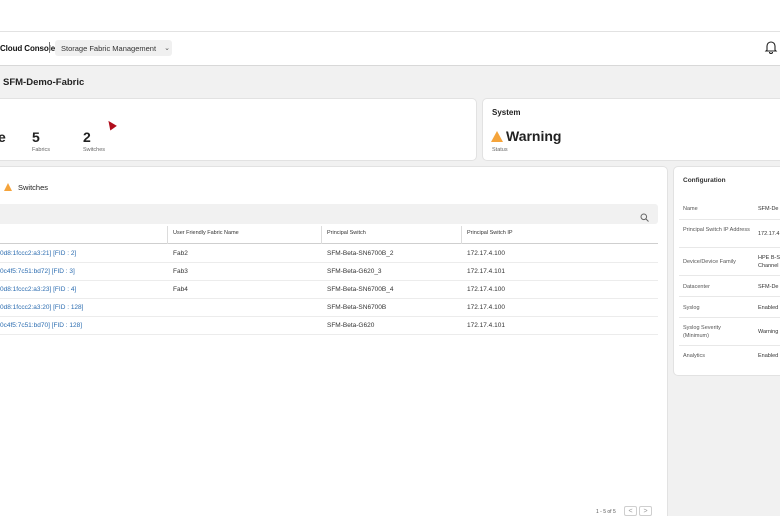 The height and width of the screenshot is (516, 780). I want to click on principal-switch-cell: SFM-Beta-G620, so click(351, 325).